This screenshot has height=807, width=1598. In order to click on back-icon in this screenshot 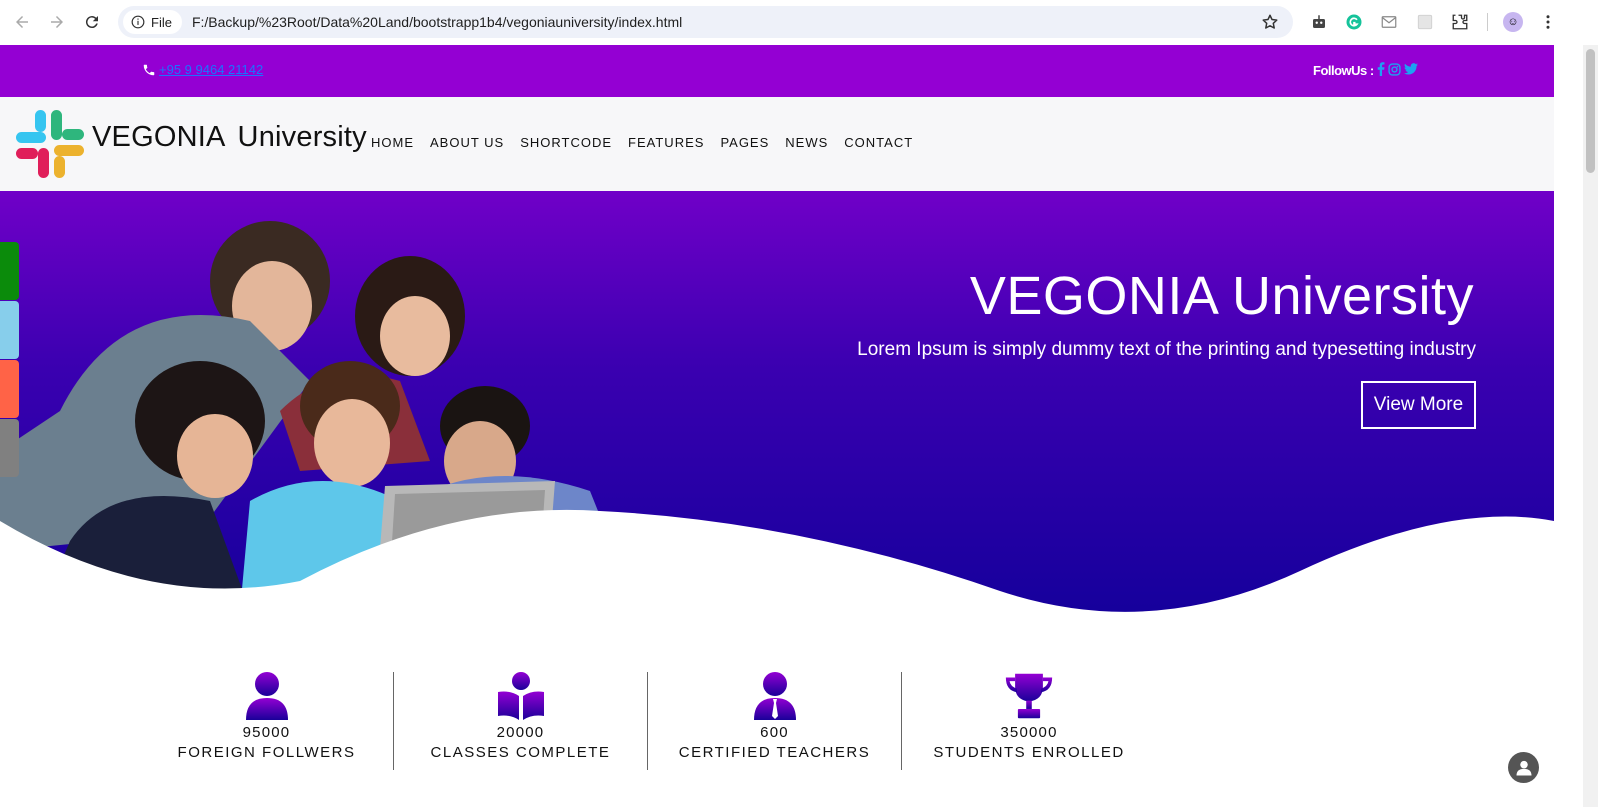, I will do `click(22, 22)`.